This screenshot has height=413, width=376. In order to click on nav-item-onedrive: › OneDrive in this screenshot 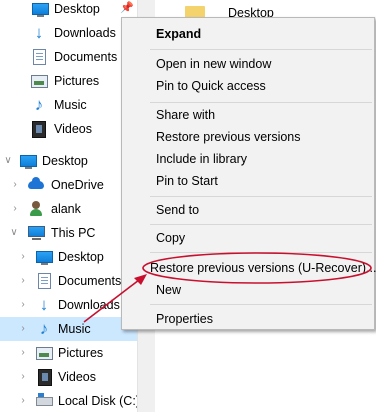, I will do `click(68, 185)`.